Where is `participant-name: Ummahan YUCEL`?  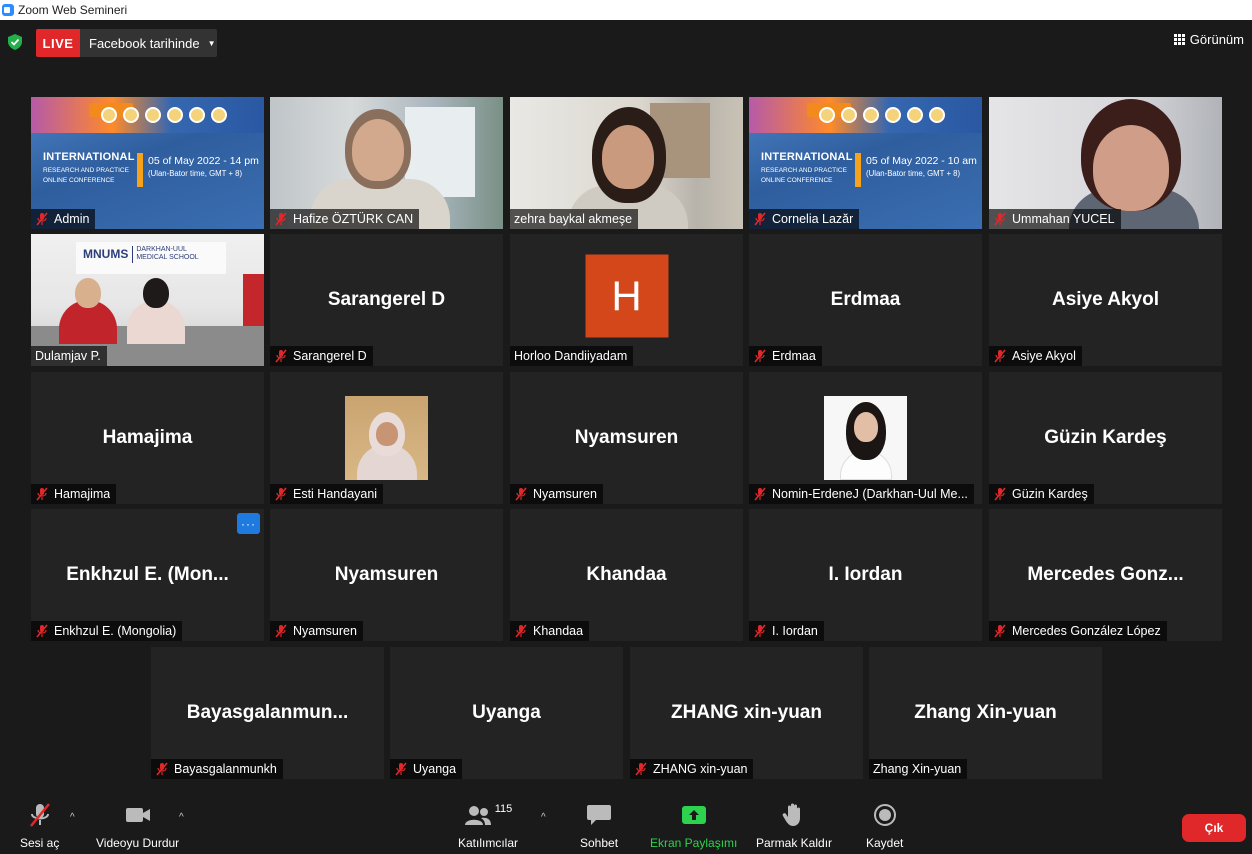
participant-name: Ummahan YUCEL is located at coordinates (1063, 219).